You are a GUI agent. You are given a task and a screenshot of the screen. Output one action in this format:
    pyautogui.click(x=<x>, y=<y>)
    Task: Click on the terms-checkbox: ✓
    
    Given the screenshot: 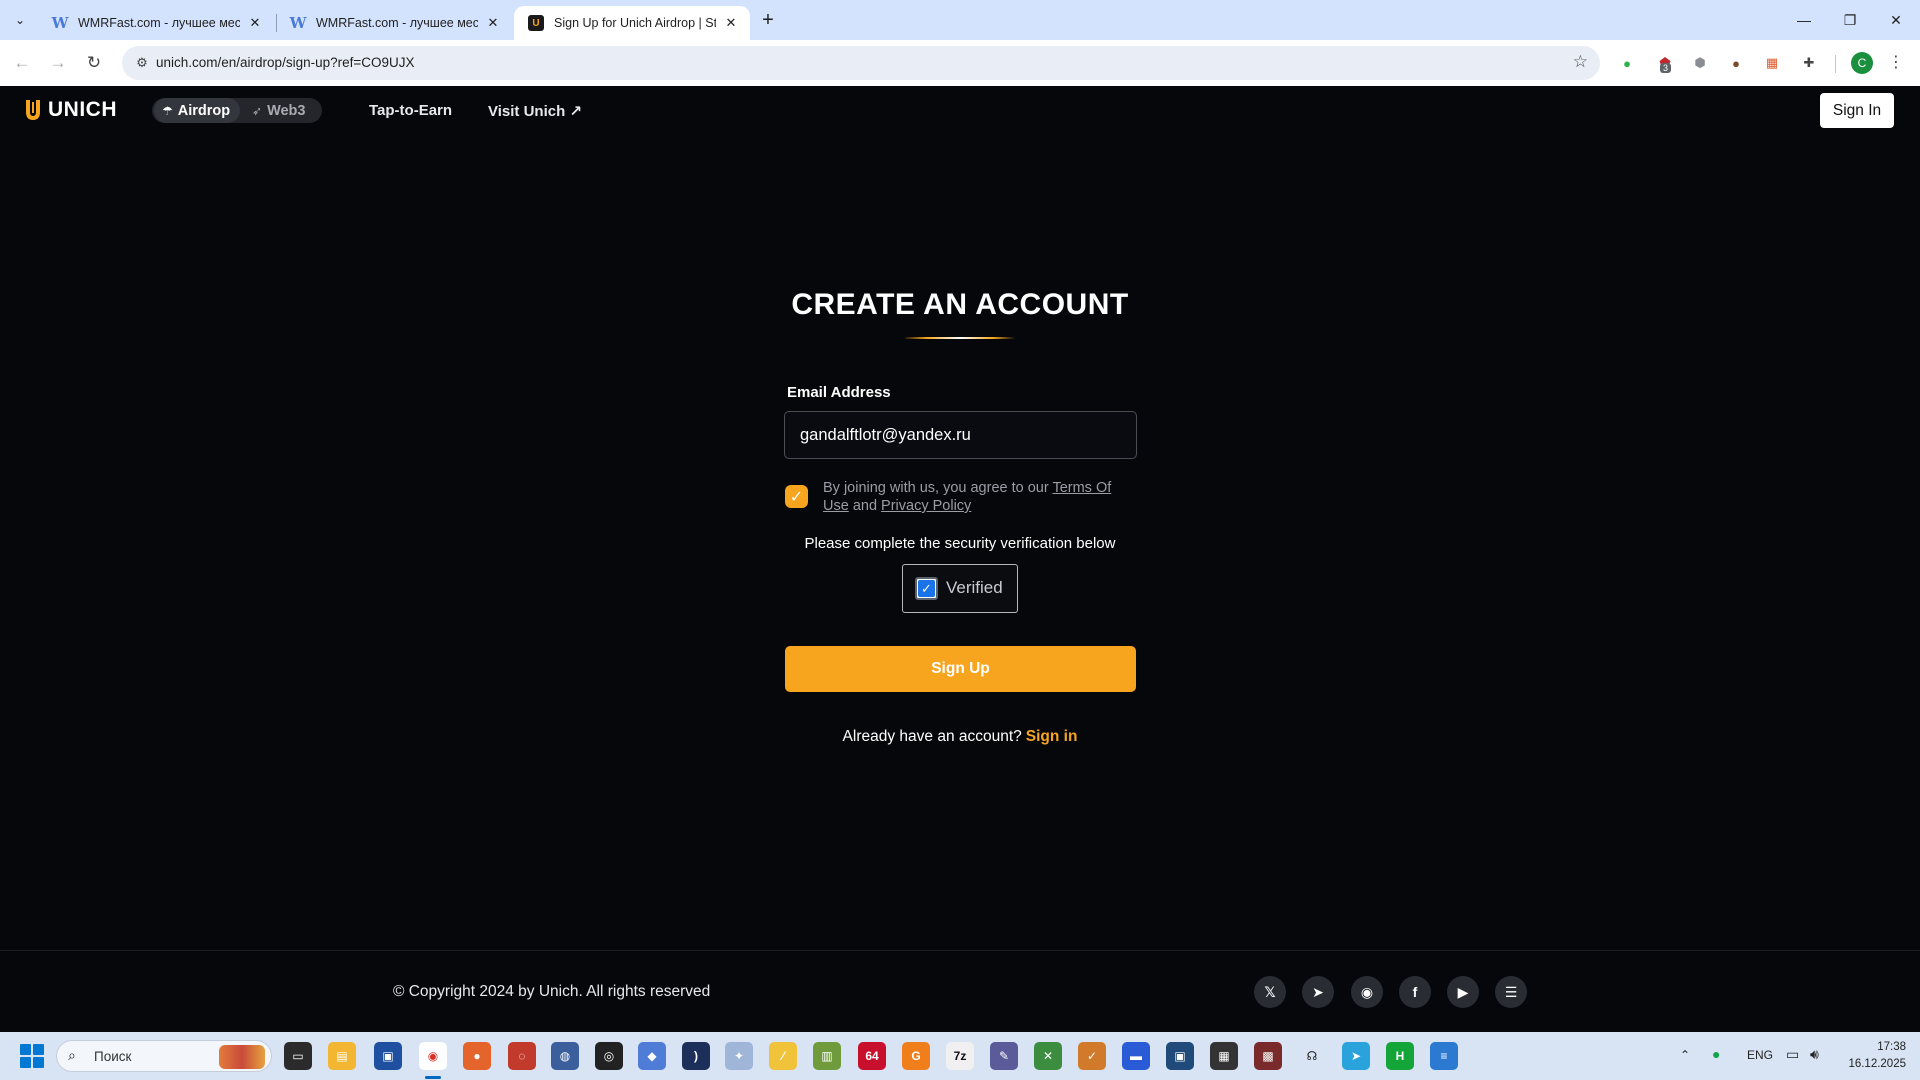 What is the action you would take?
    pyautogui.click(x=796, y=496)
    